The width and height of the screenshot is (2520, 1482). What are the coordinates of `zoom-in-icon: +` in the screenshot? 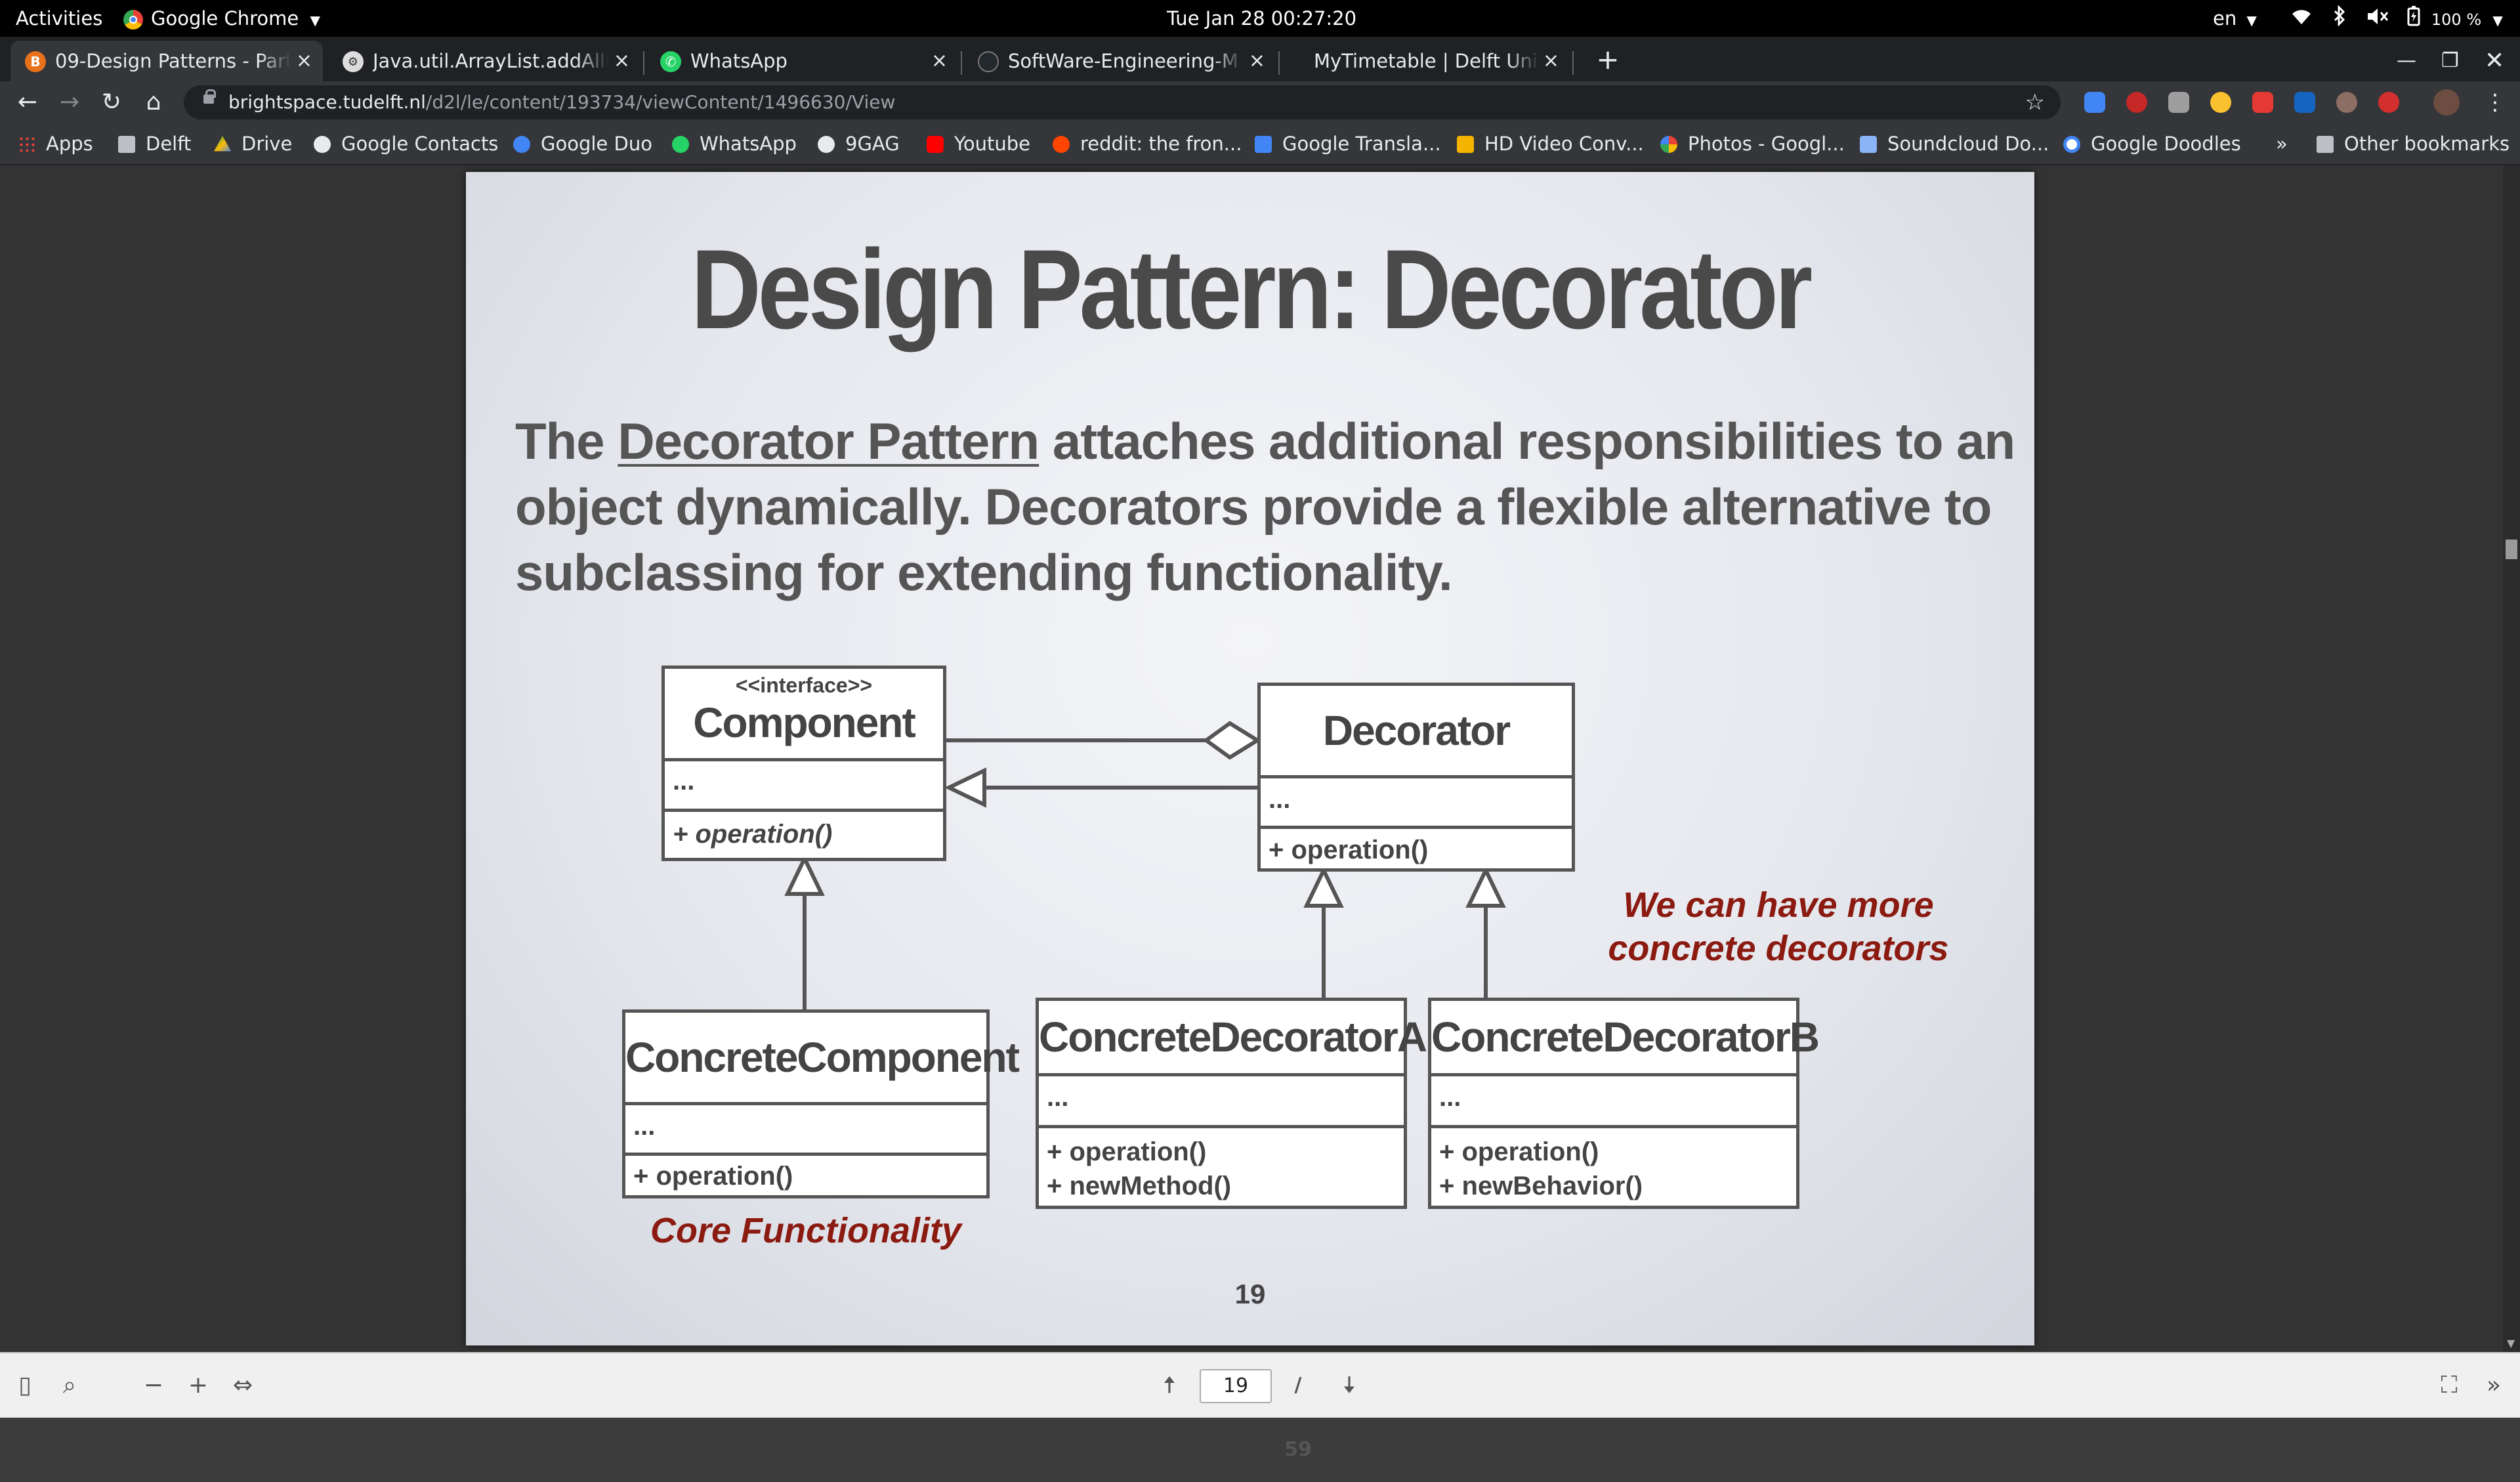 It's located at (198, 1385).